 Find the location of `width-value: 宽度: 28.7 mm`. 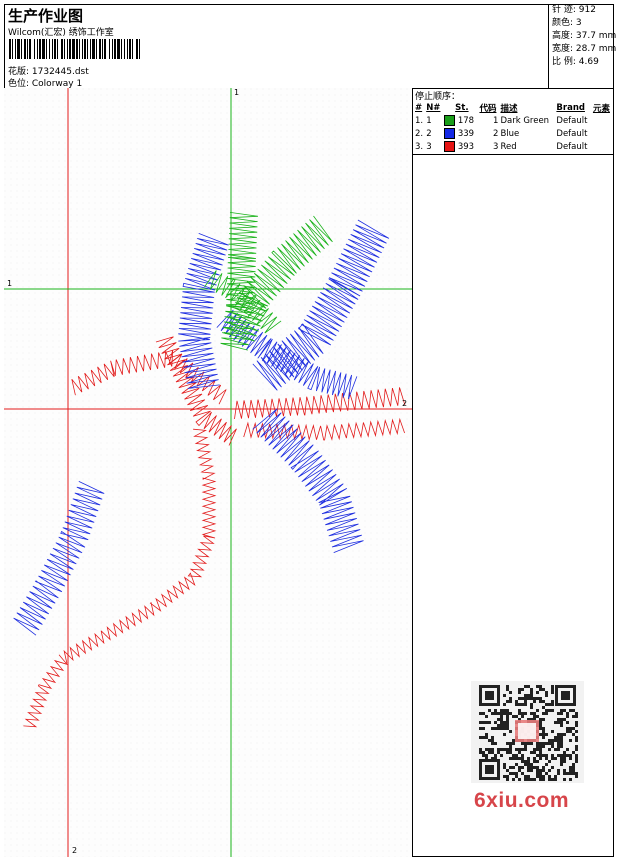

width-value: 宽度: 28.7 mm is located at coordinates (584, 49).